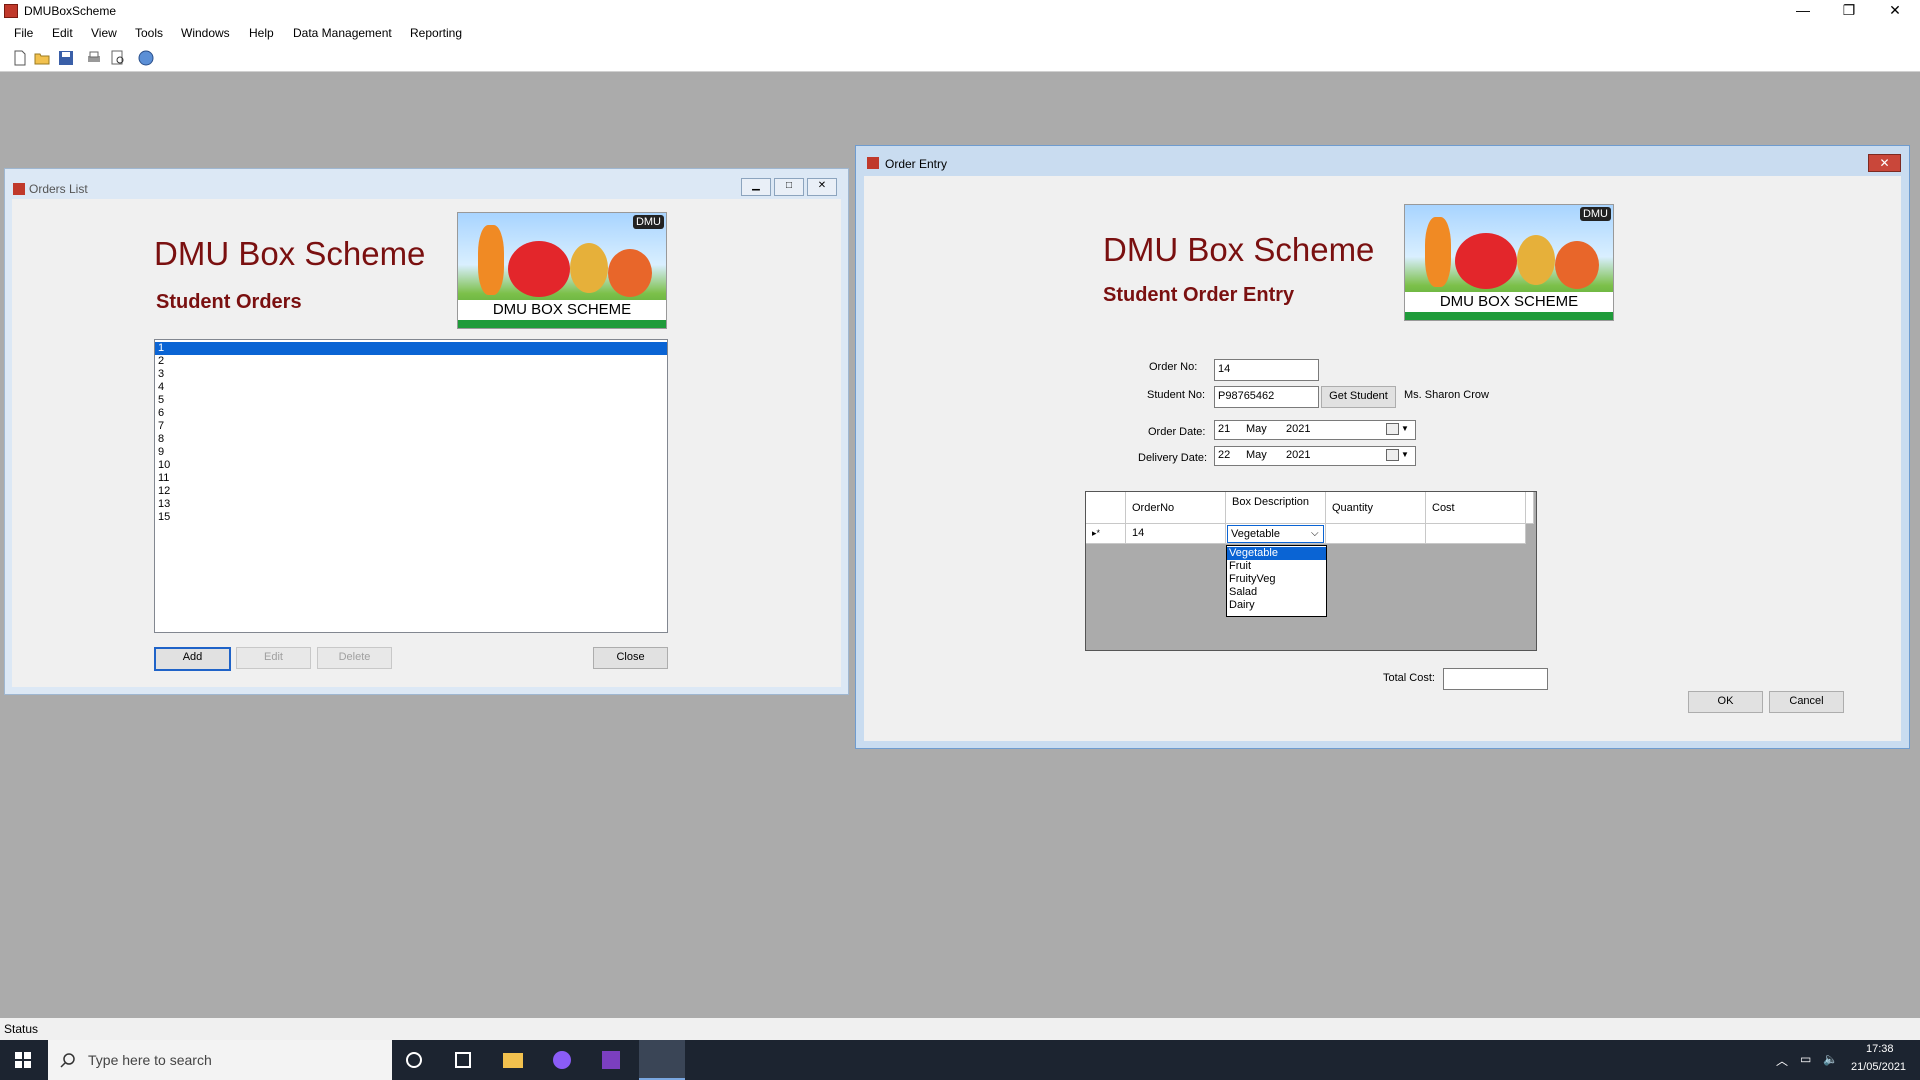  I want to click on list-item: 4, so click(411, 387).